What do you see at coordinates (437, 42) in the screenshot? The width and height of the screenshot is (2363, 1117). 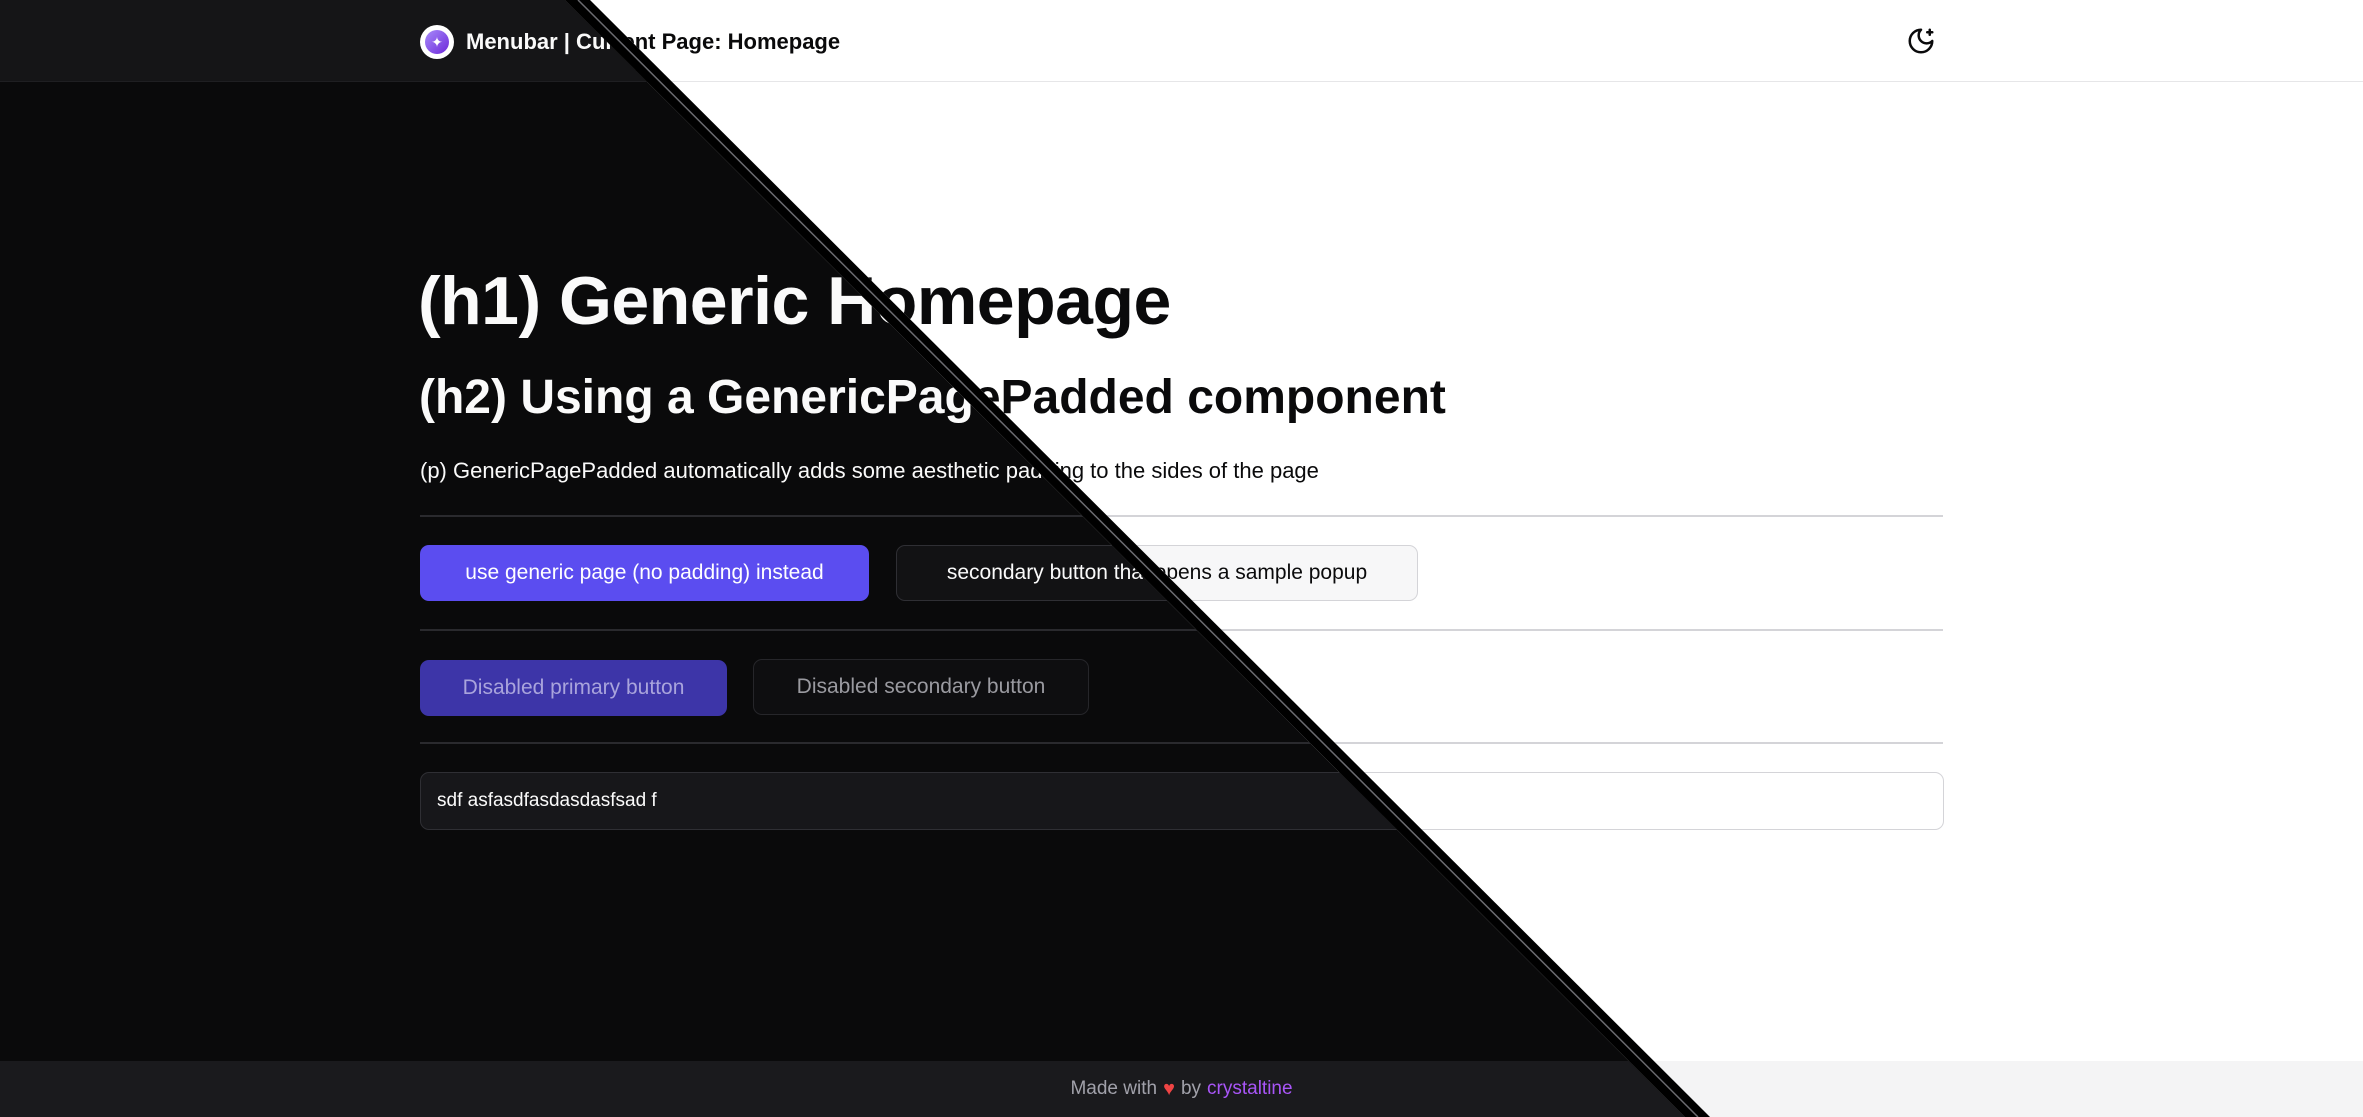 I see `crystal-logo-icon: ✦` at bounding box center [437, 42].